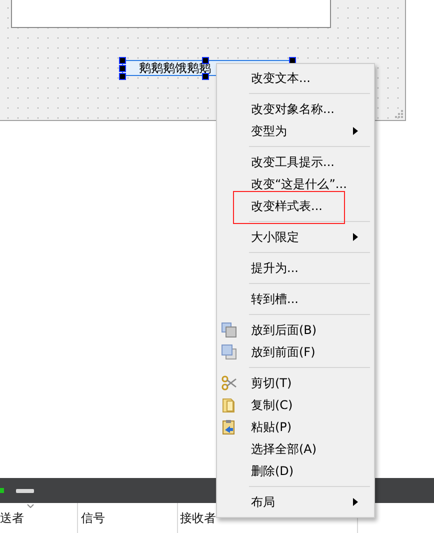 The image size is (434, 533). I want to click on menu-item: 变型为, so click(295, 131).